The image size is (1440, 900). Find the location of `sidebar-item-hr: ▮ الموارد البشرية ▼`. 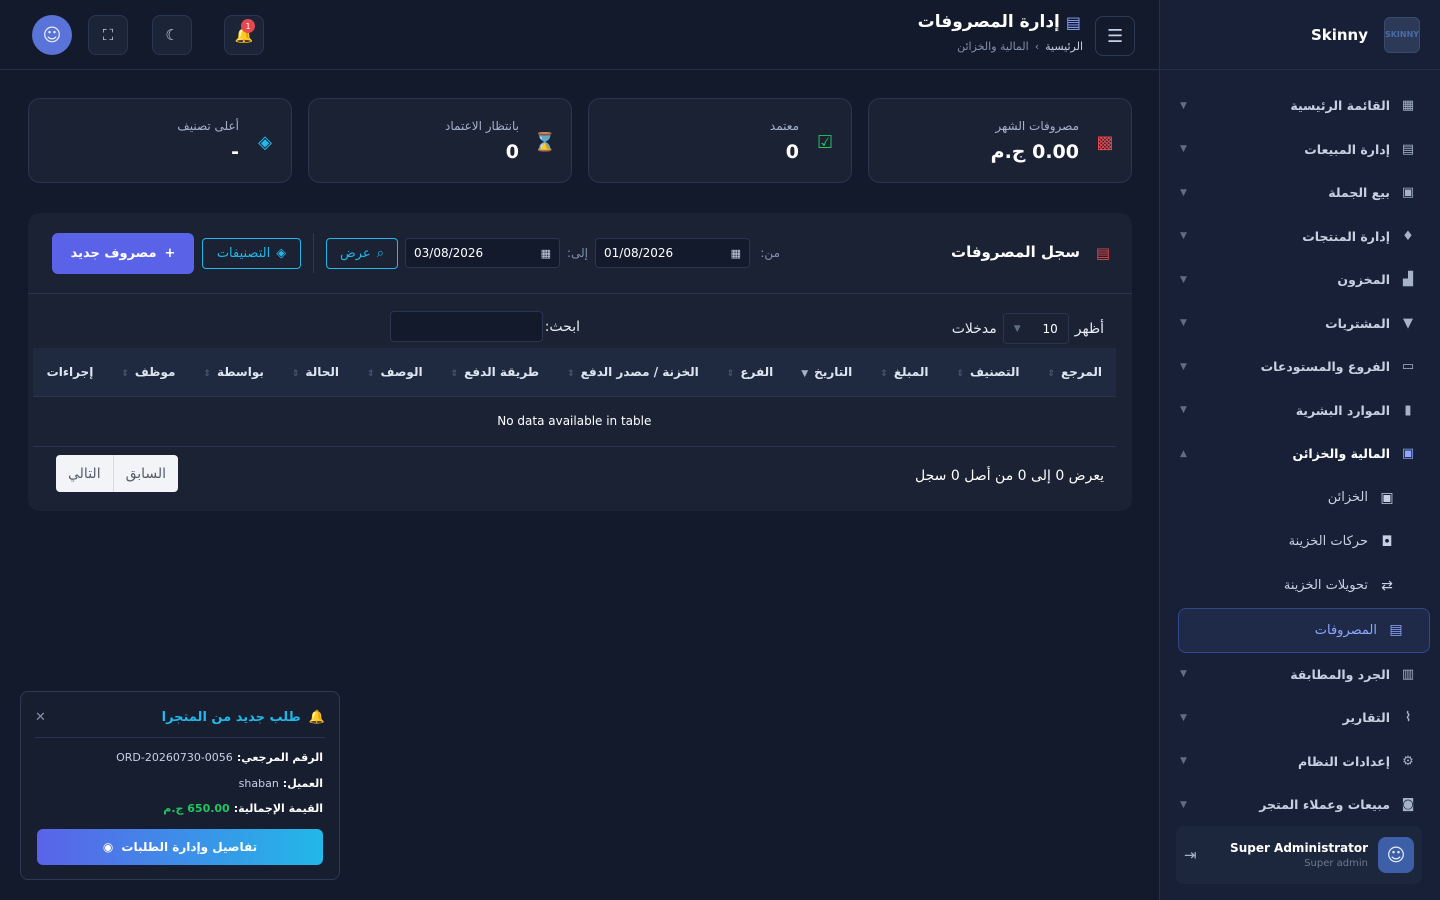

sidebar-item-hr: ▮ الموارد البشرية ▼ is located at coordinates (1300, 411).